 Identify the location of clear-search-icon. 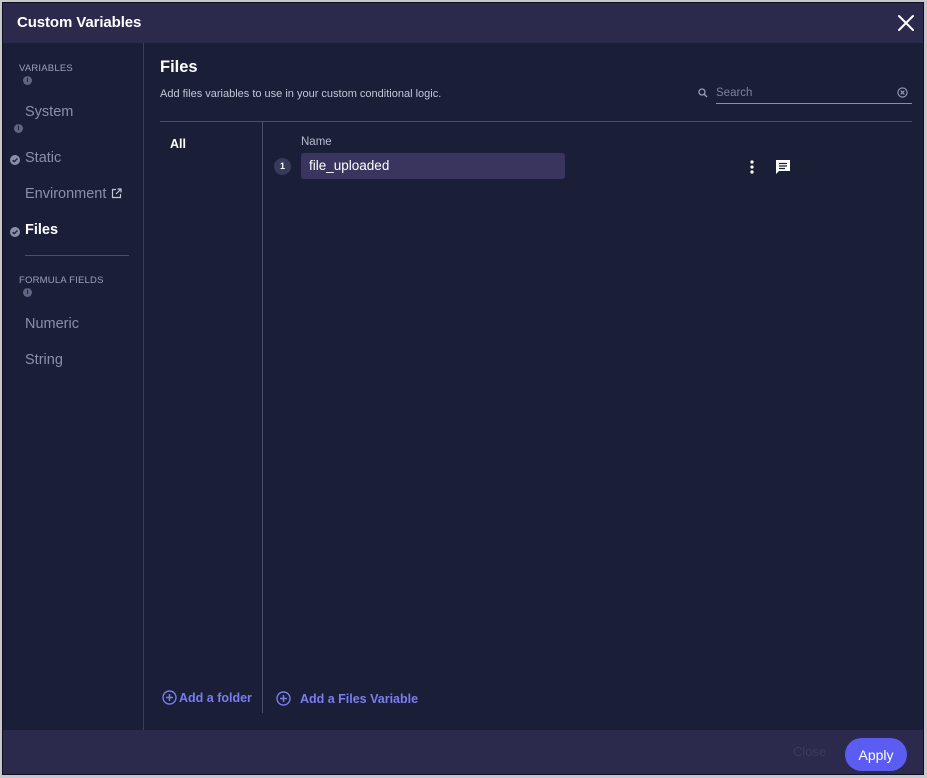
(902, 92).